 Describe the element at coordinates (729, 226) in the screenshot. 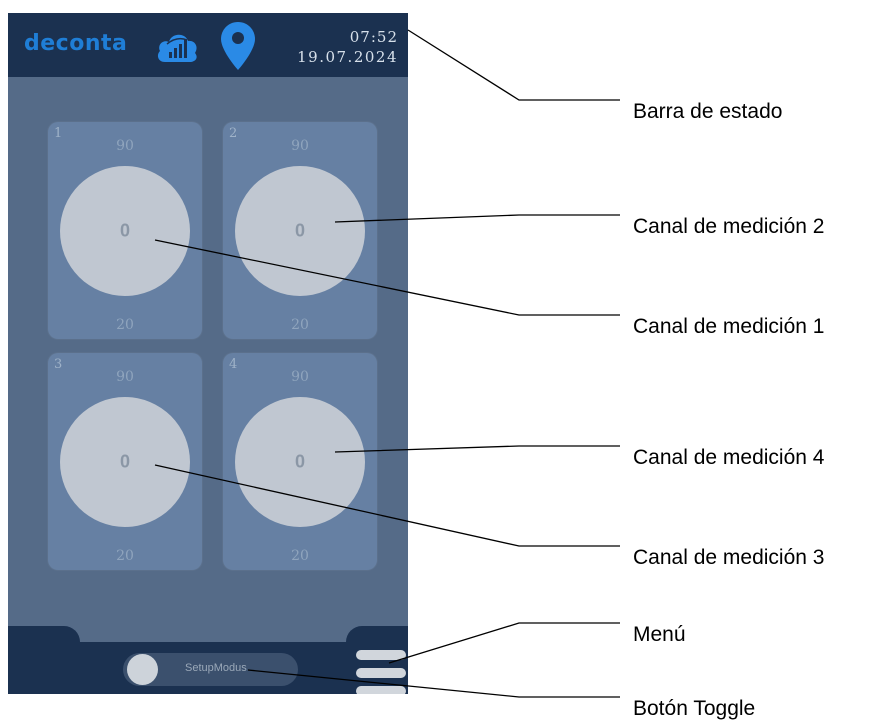

I see `callout-channel-2: Canal de medición 2` at that location.